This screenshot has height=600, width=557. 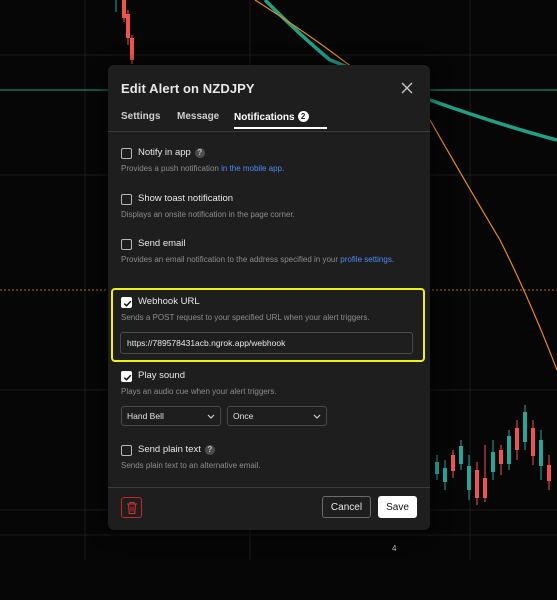 I want to click on notify-in-app-desc-text: Provides a push notification, so click(x=170, y=168).